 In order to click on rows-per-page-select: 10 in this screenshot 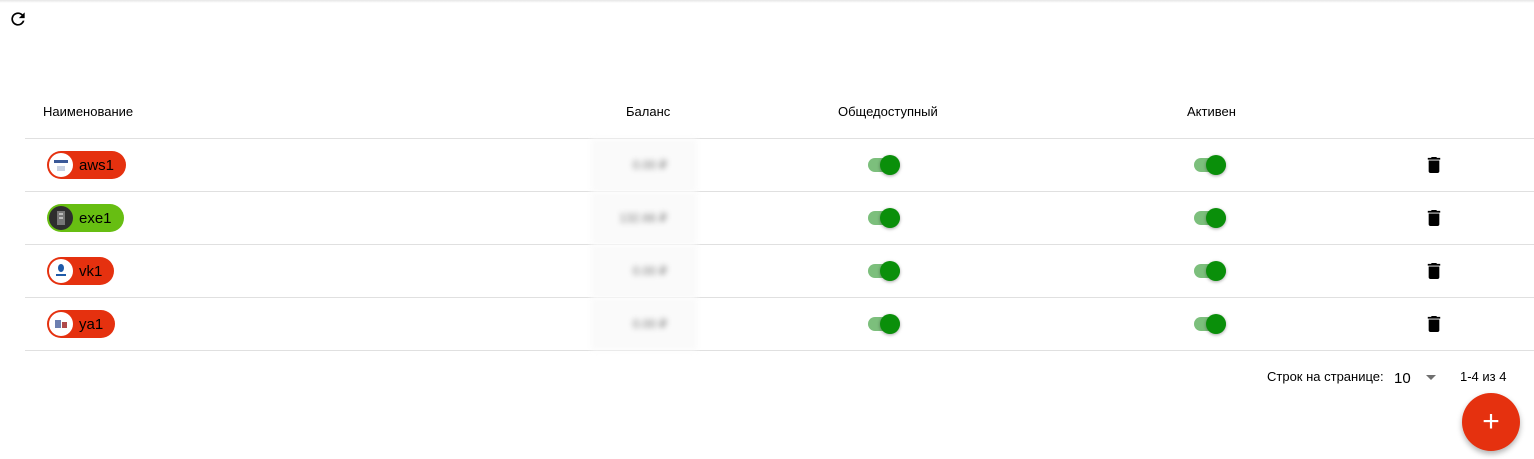, I will do `click(1417, 378)`.